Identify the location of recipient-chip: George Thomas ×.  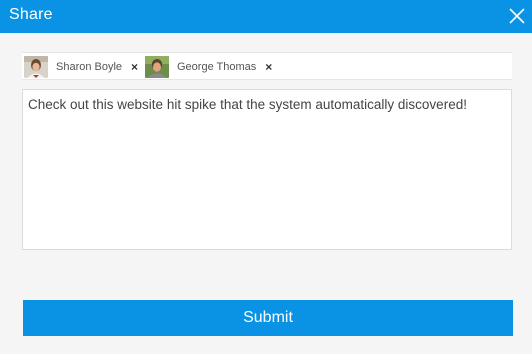
(208, 67).